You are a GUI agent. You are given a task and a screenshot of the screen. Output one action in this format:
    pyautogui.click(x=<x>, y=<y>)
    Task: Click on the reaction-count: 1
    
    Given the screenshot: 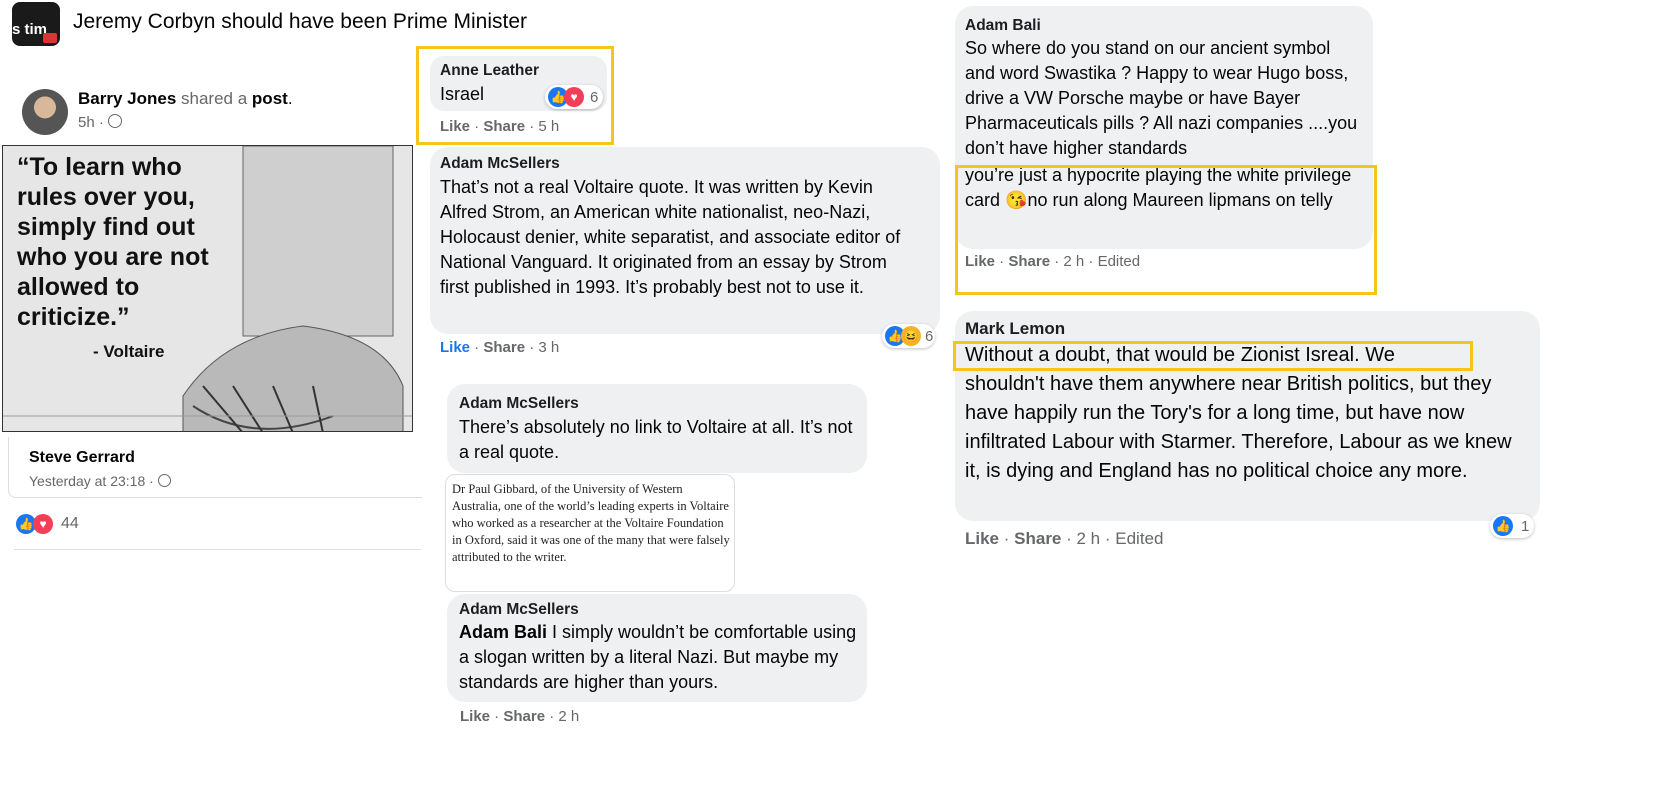 What is the action you would take?
    pyautogui.click(x=1525, y=526)
    